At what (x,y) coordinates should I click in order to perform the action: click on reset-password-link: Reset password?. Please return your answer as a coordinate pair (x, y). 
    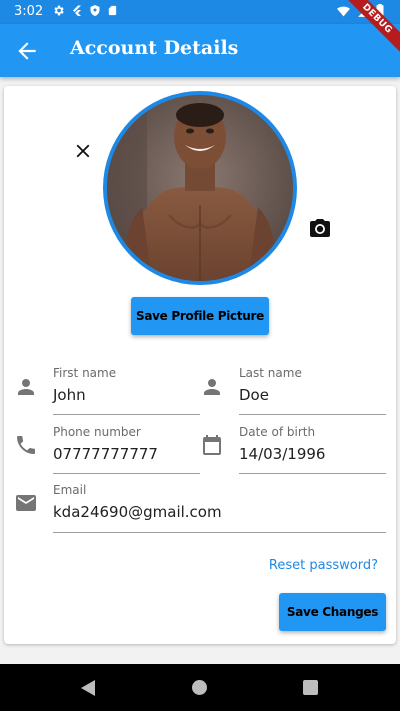
    Looking at the image, I should click on (323, 565).